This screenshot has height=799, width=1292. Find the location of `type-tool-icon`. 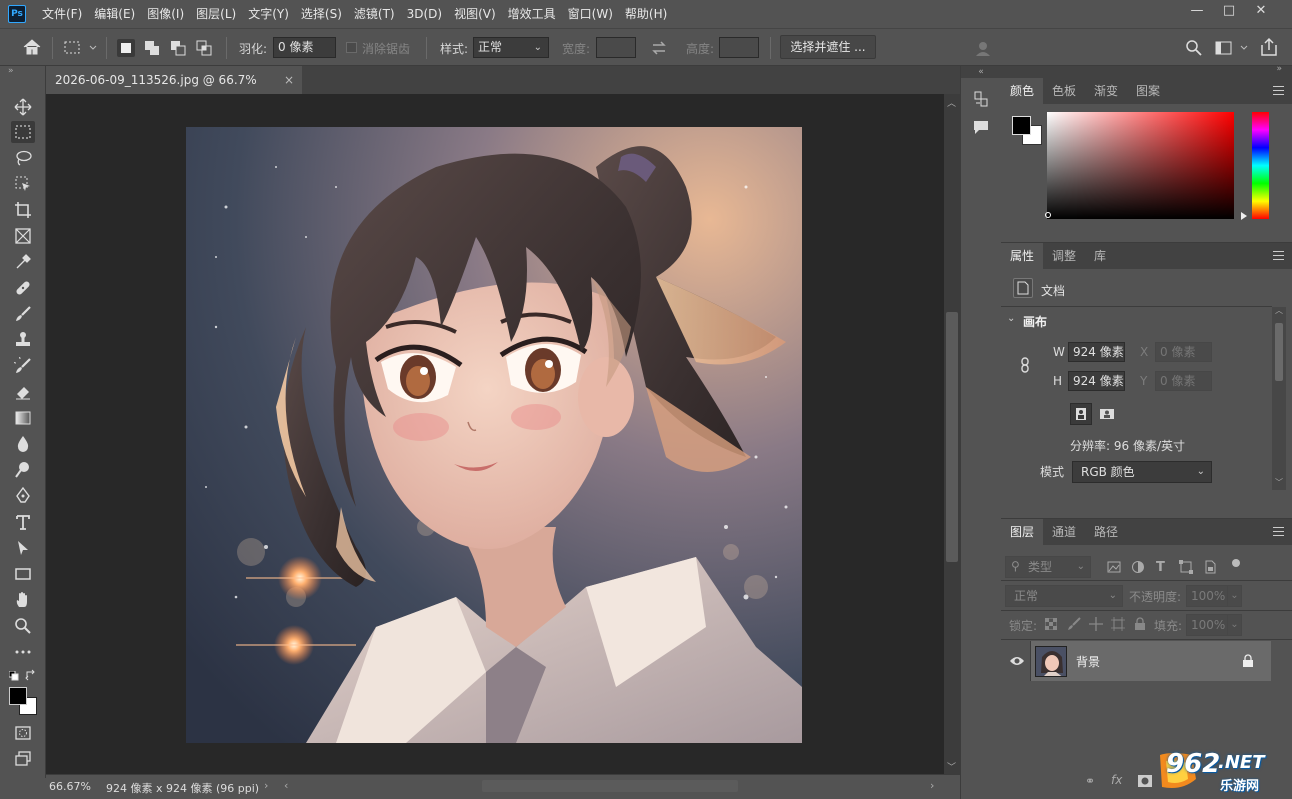

type-tool-icon is located at coordinates (23, 522).